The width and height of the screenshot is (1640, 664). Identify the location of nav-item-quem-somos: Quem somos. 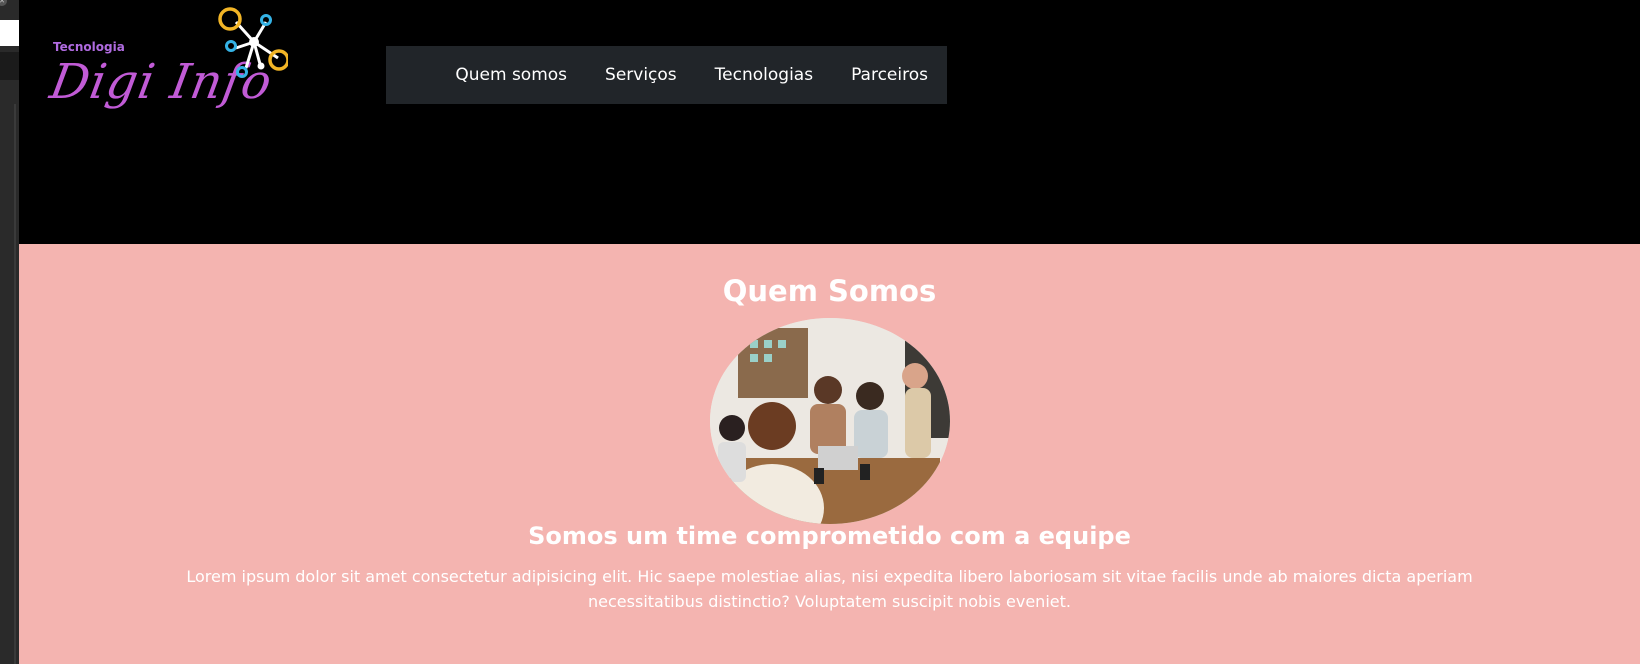
(511, 75).